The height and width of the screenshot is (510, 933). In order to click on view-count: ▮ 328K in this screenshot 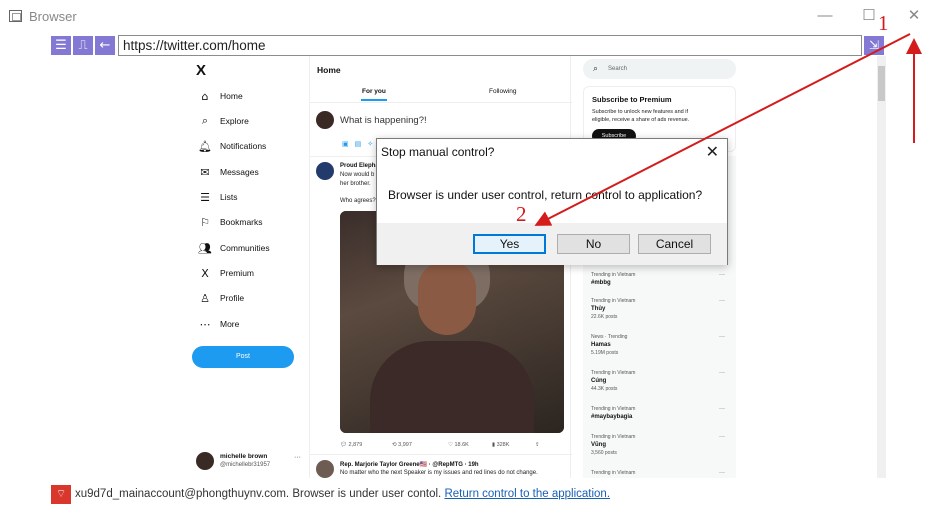, I will do `click(500, 445)`.